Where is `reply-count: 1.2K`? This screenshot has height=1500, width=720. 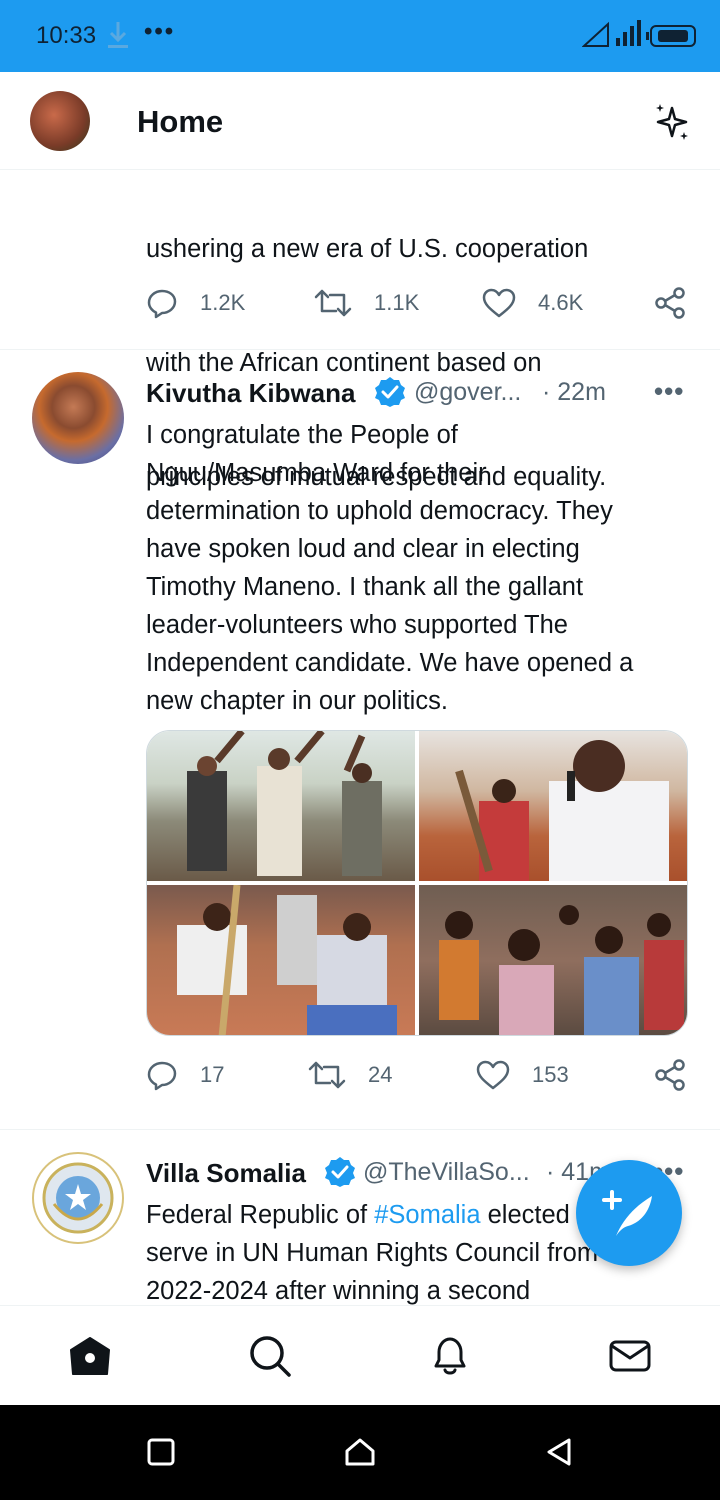 reply-count: 1.2K is located at coordinates (223, 302).